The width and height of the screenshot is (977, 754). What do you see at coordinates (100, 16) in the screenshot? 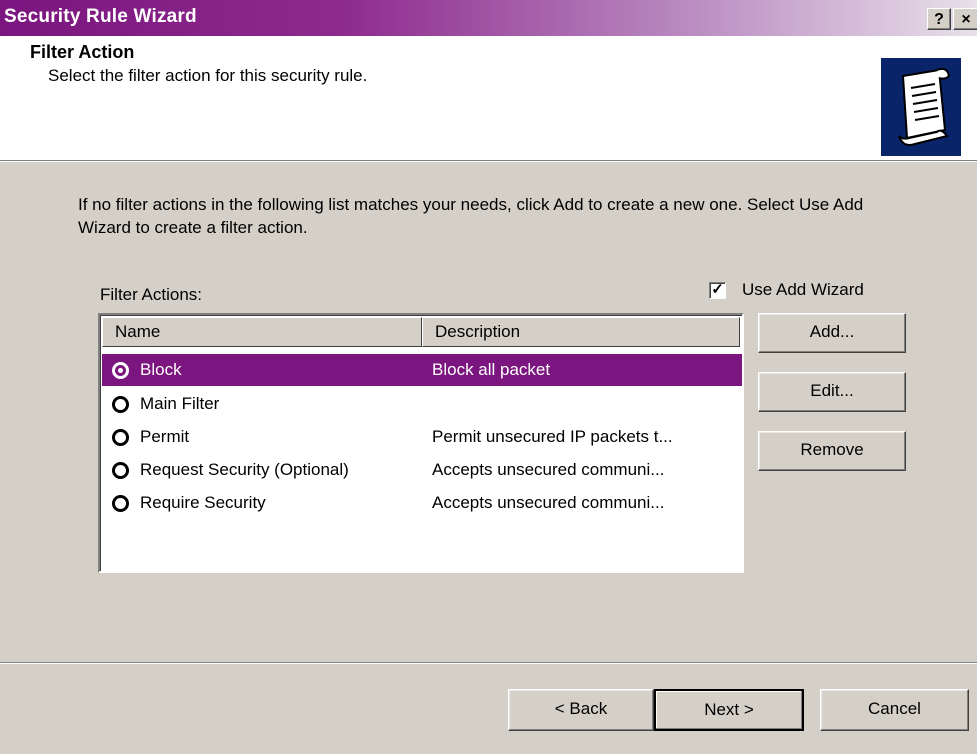
I see `window-title: Security Rule Wizard` at bounding box center [100, 16].